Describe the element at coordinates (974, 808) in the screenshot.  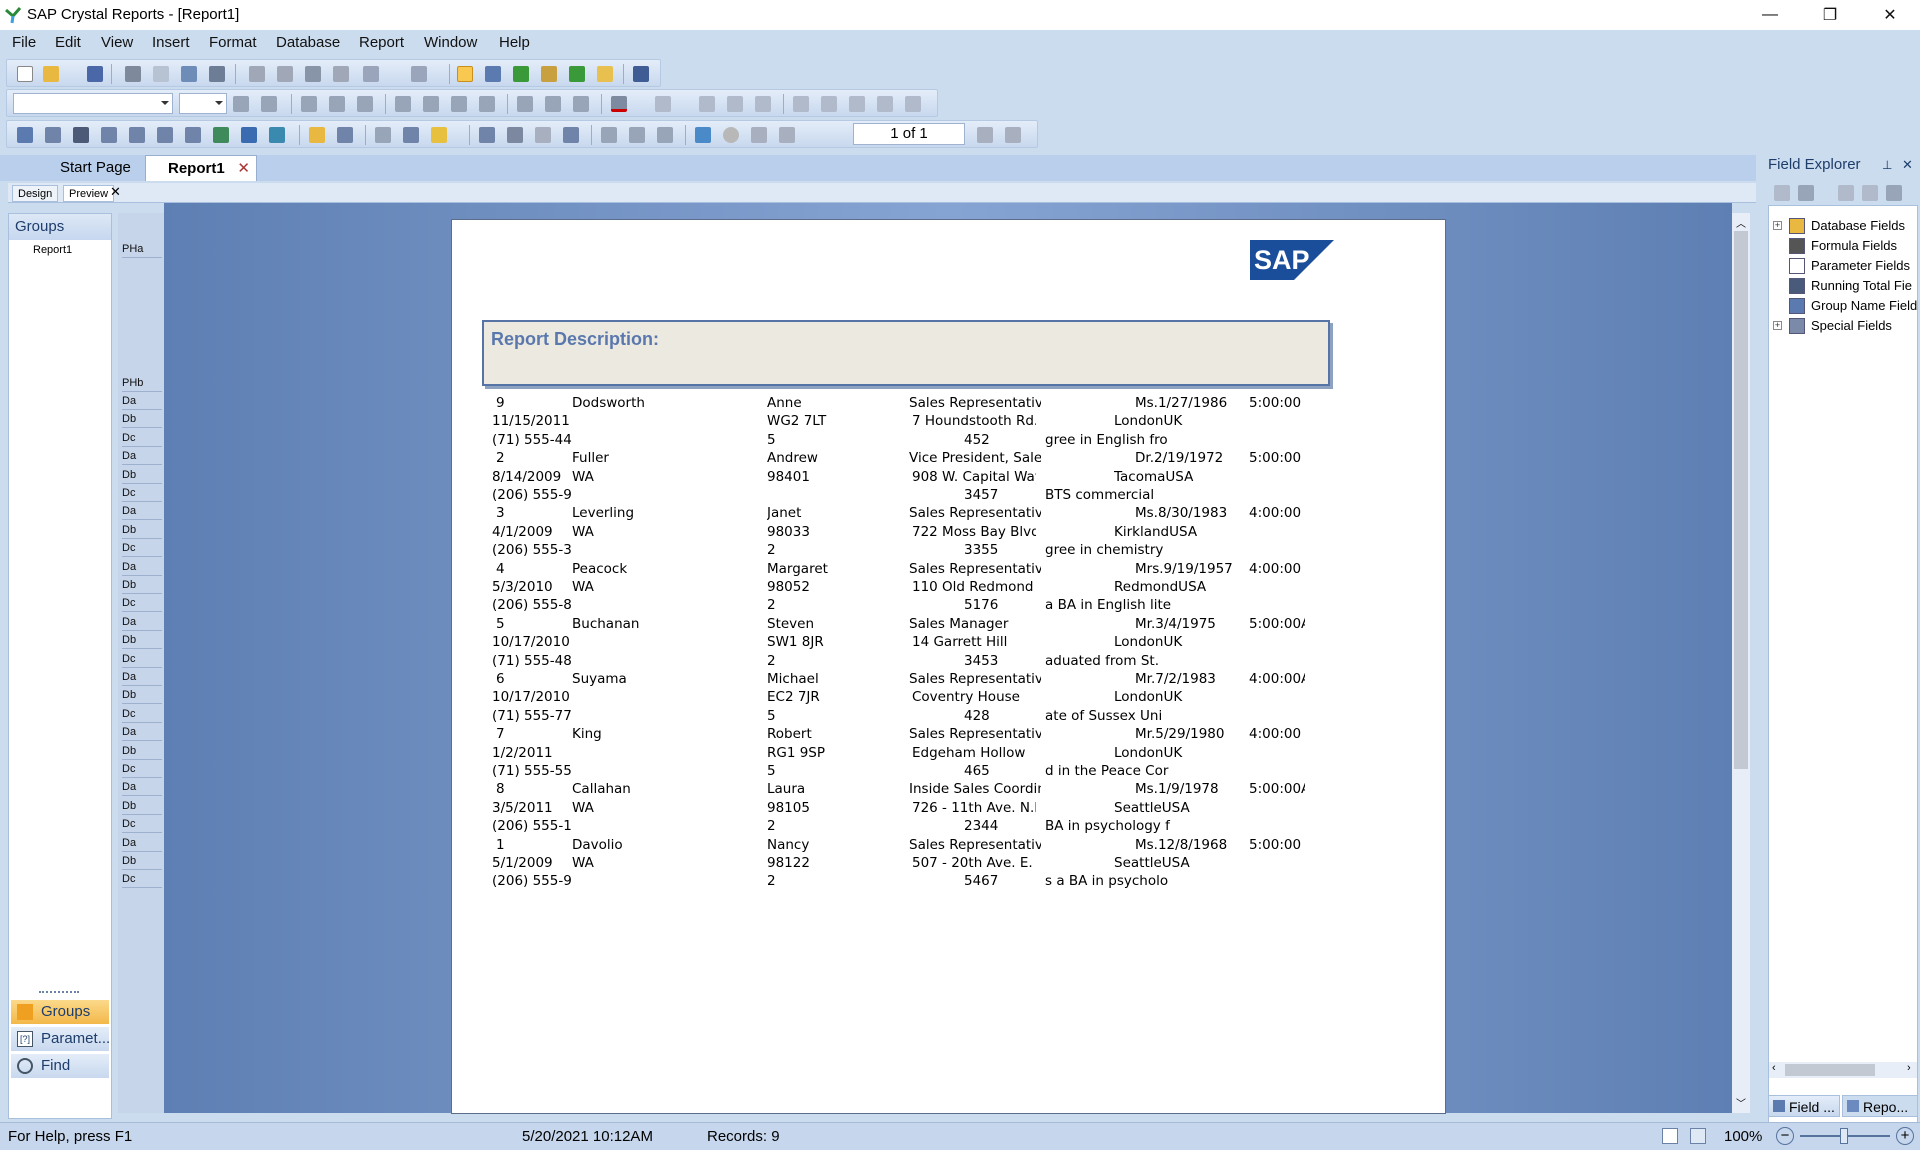
I see `field-address: 726 - 11th Ave. N.E` at that location.